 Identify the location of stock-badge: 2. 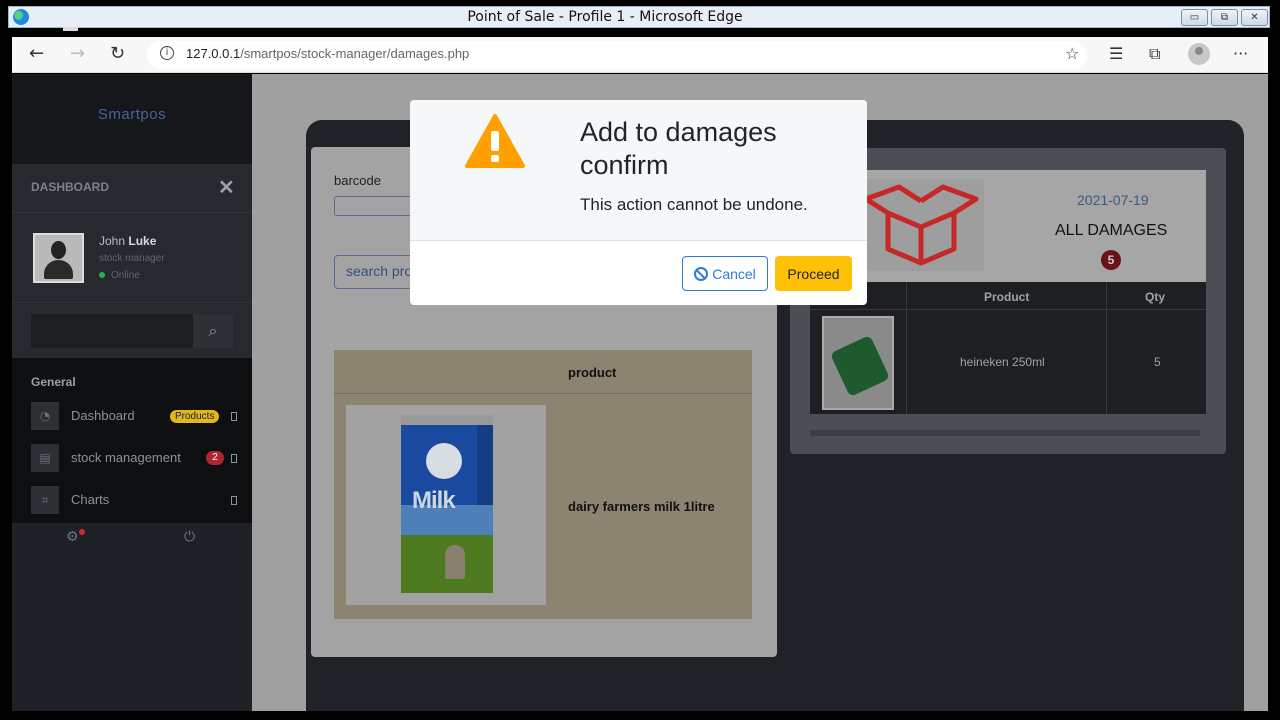
(215, 458).